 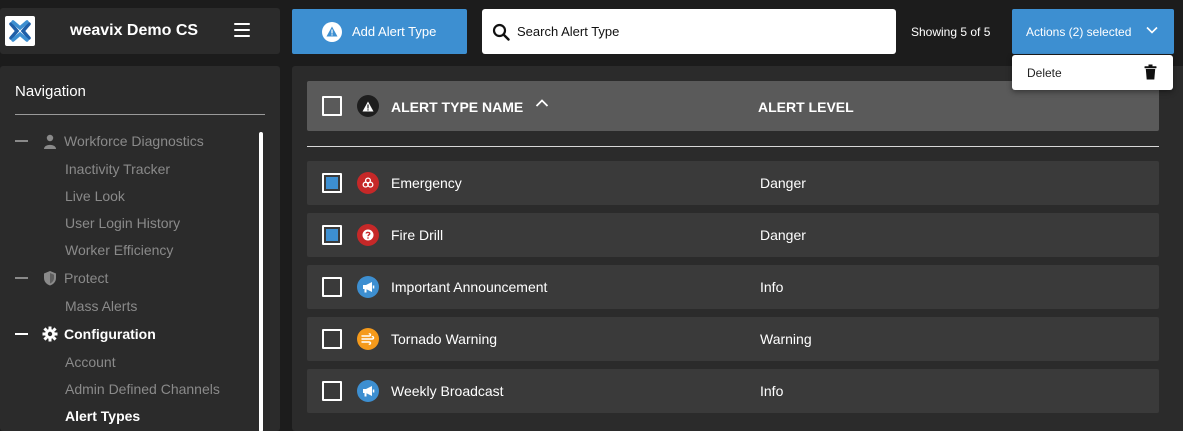 I want to click on add-alert-type-label: Add Alert Type, so click(x=394, y=31).